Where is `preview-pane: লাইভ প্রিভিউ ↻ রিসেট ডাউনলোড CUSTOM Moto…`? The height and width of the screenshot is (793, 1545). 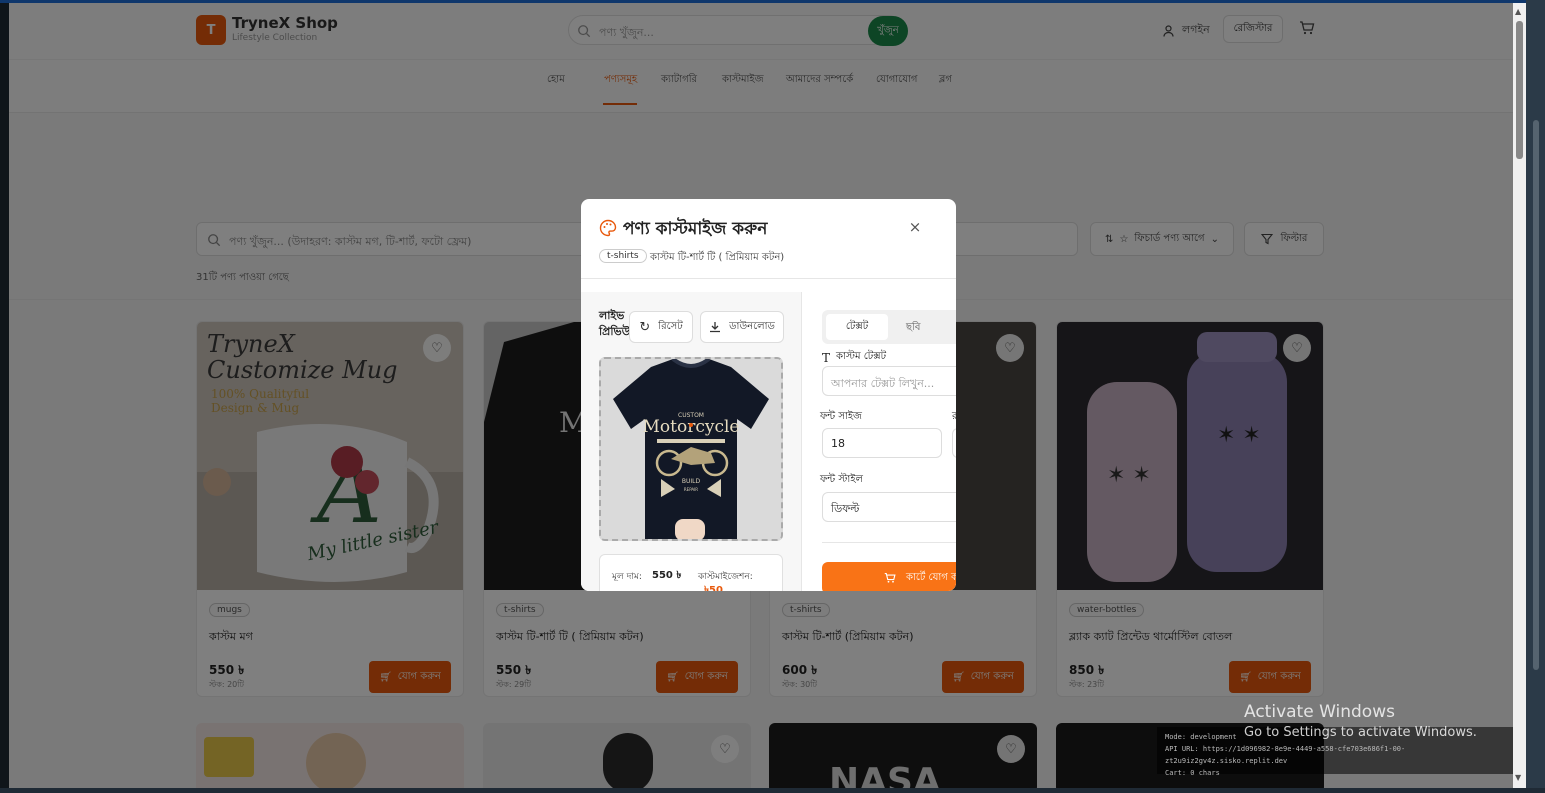
preview-pane: লাইভ প্রিভিউ ↻ রিসেট ডাউনলোড CUSTOM Moto… is located at coordinates (691, 441).